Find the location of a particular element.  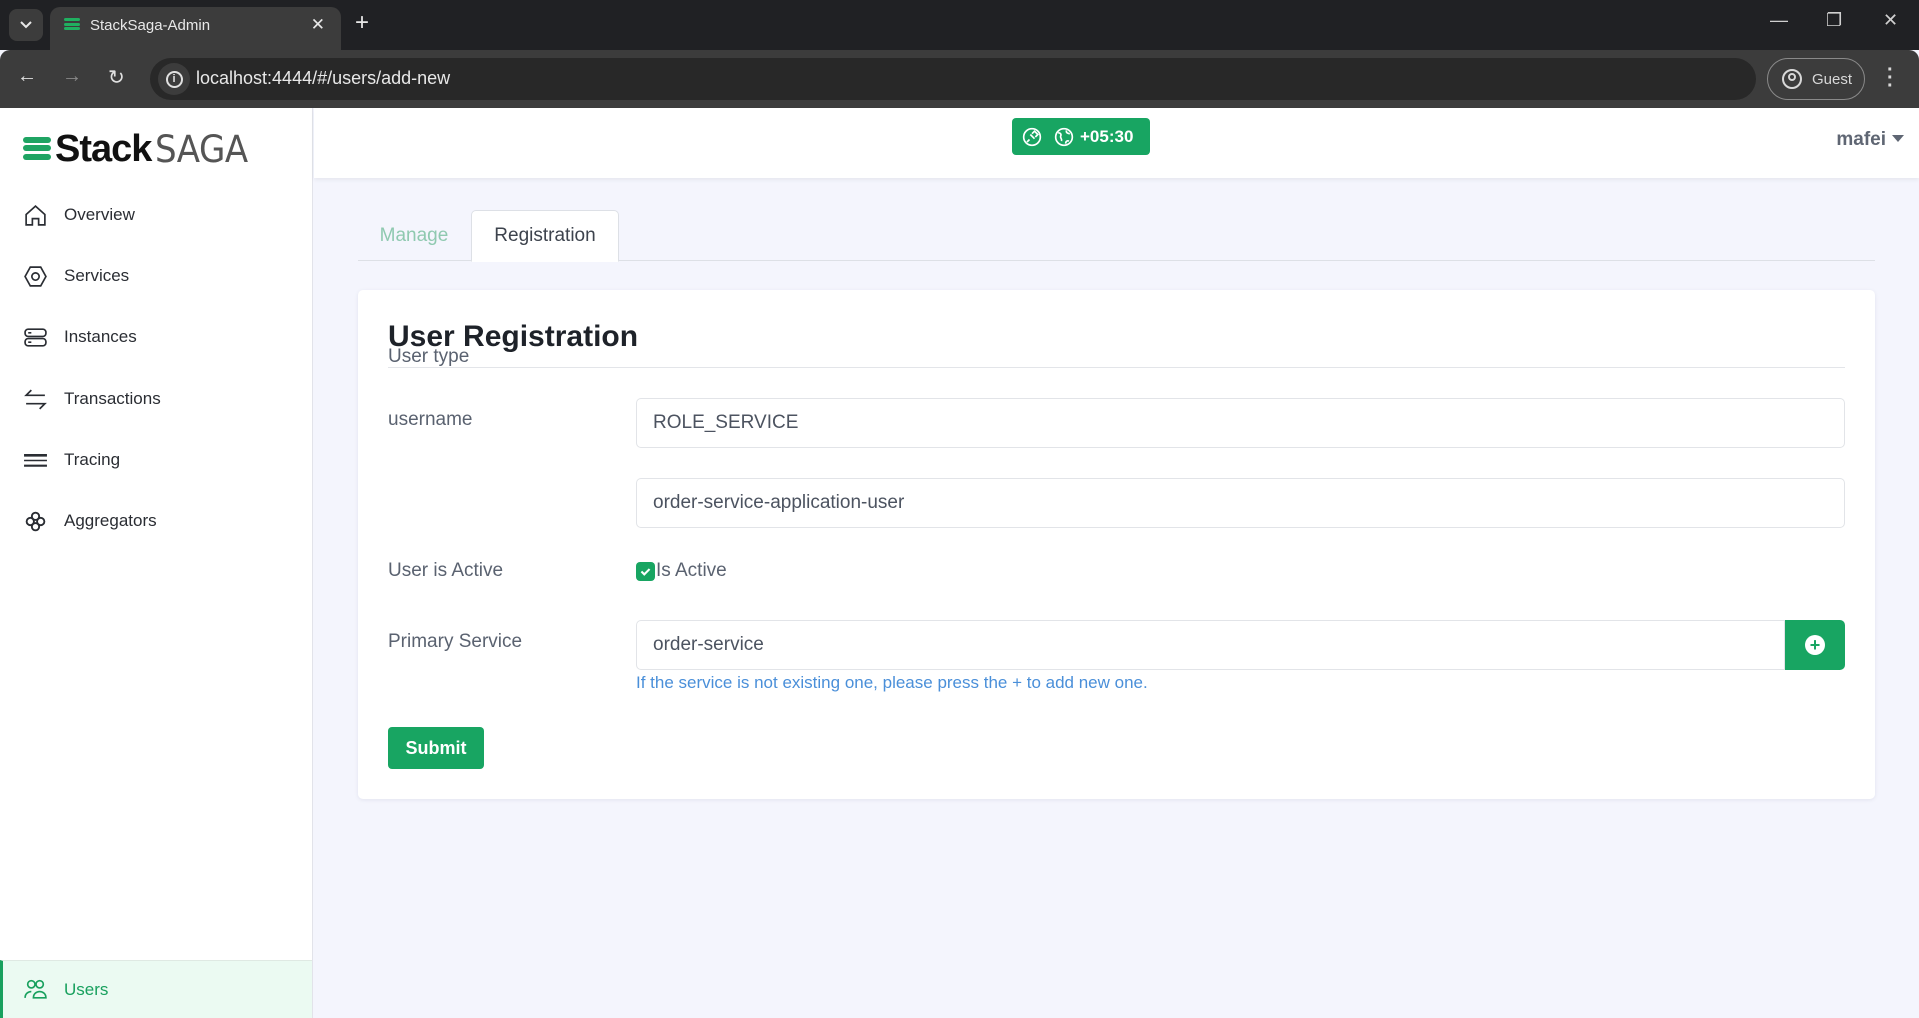

submit-button: Submit is located at coordinates (436, 748).